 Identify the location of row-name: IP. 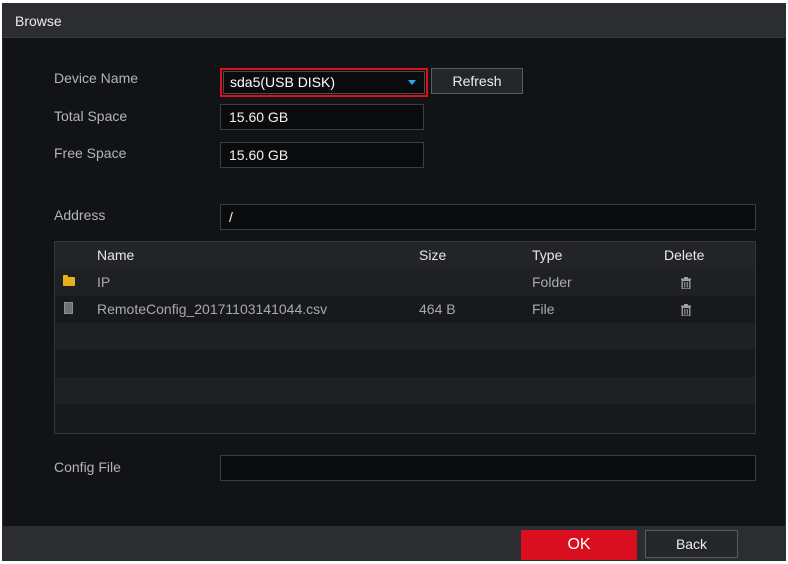
(104, 282).